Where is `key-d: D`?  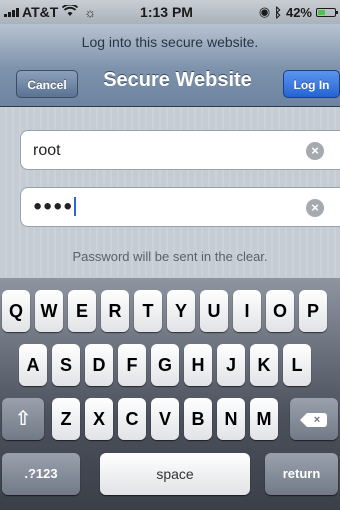
key-d: D is located at coordinates (99, 365).